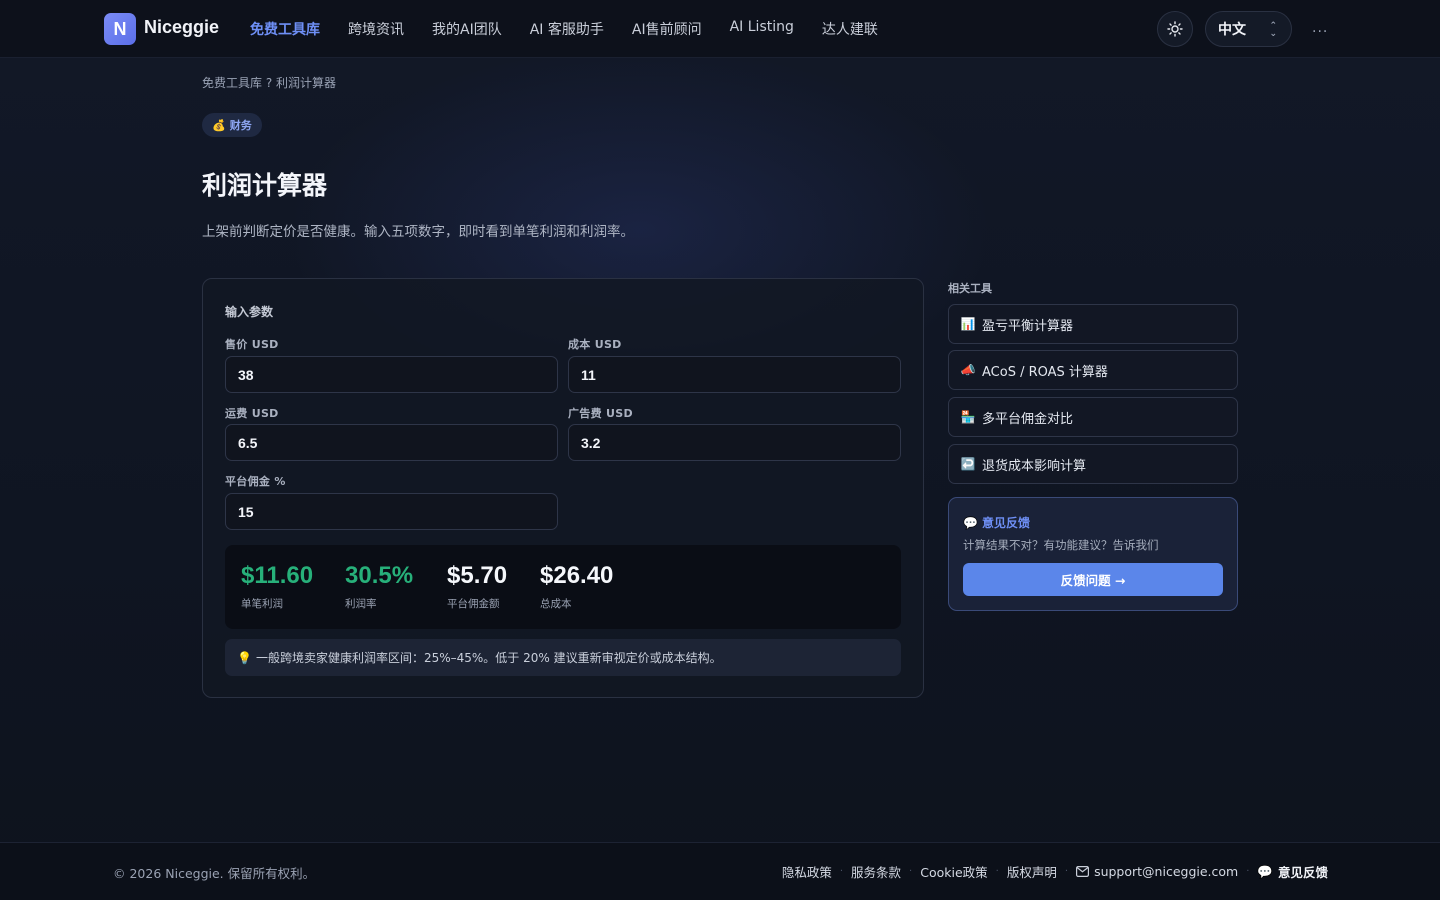 The image size is (1440, 900). I want to click on stat-commission: $5.70 平台佣金额, so click(477, 586).